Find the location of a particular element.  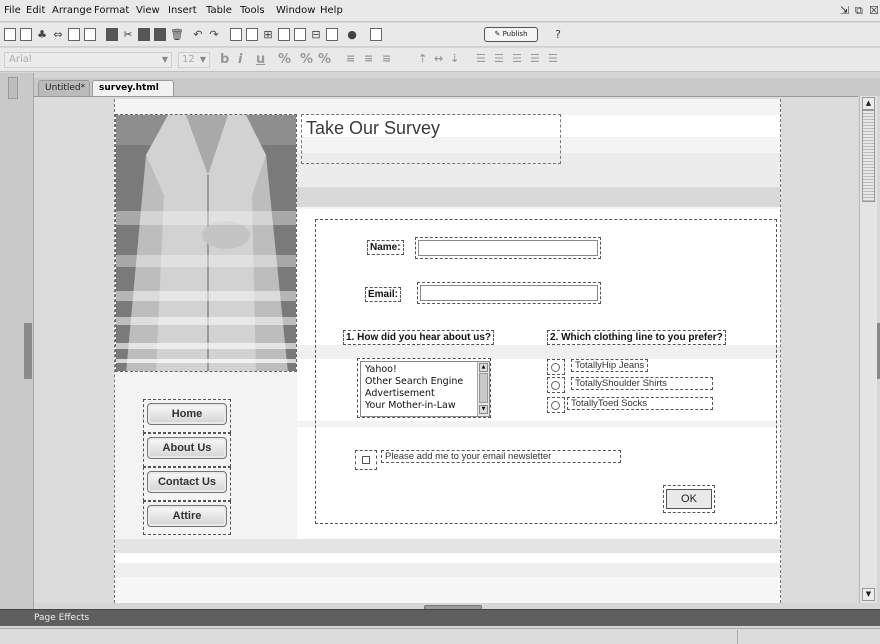

list-item: Other Search Engine is located at coordinates (414, 381).